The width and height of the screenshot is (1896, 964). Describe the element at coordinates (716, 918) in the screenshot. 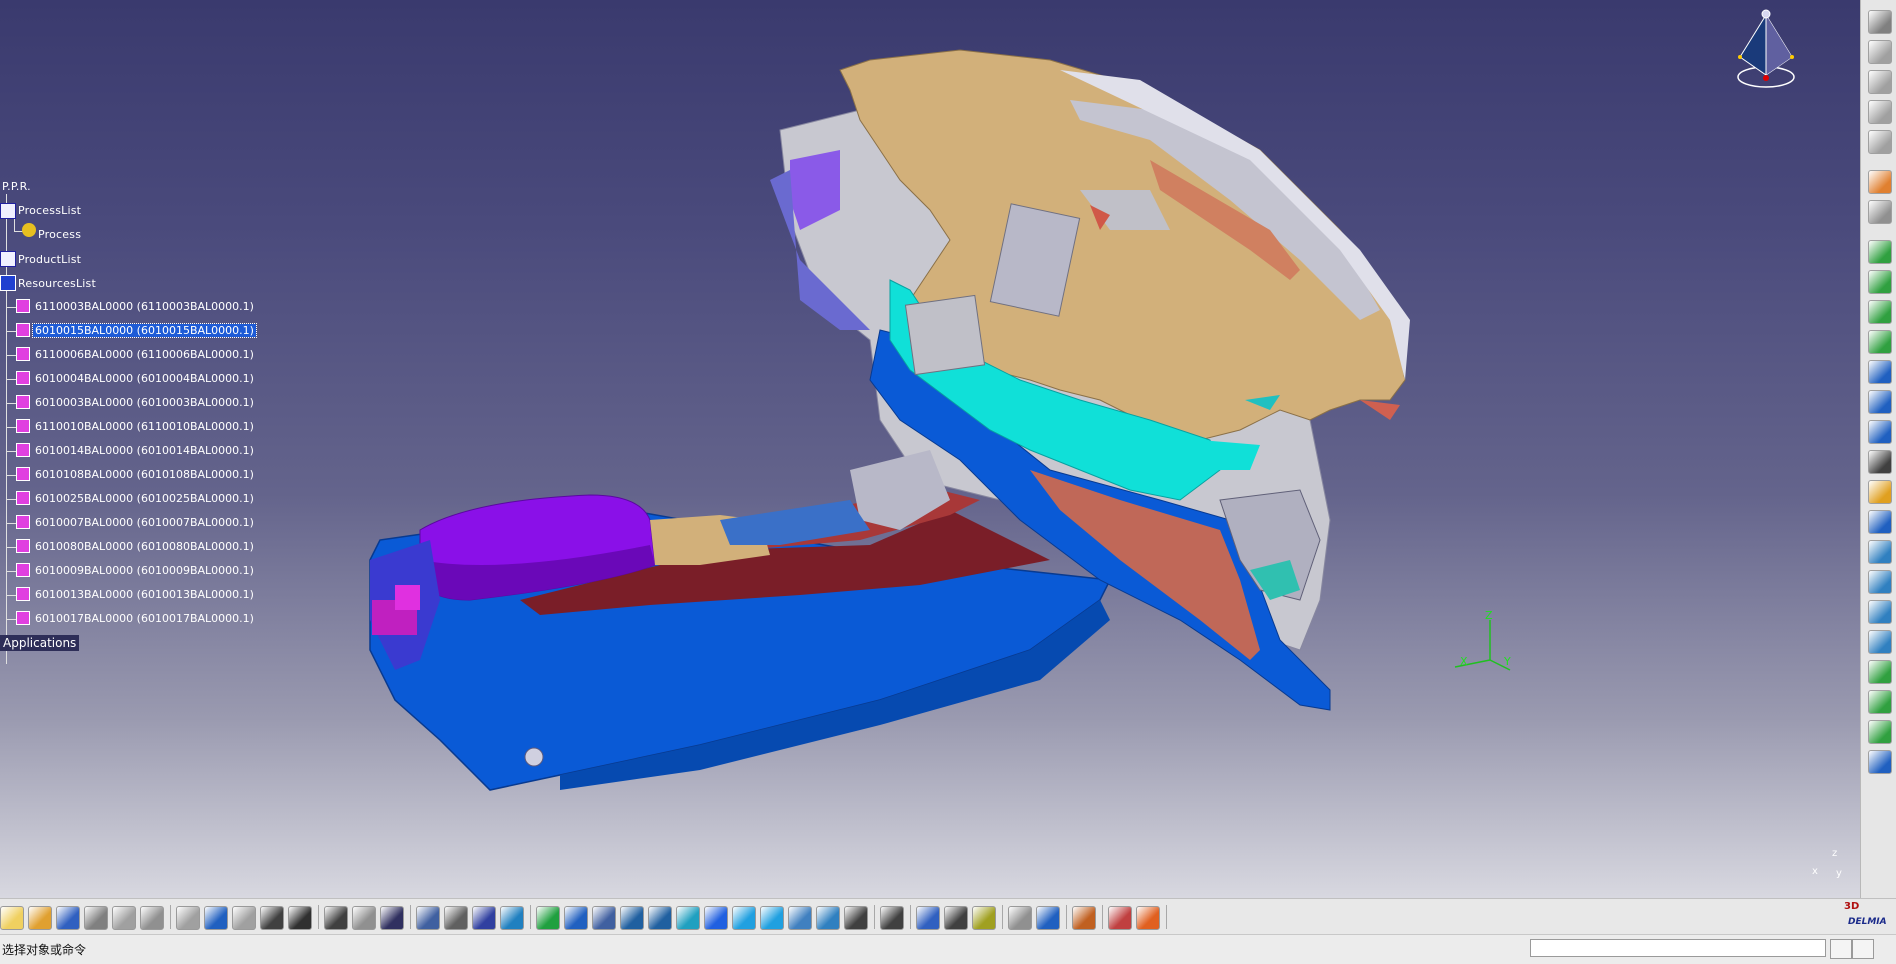

I see `multi-view-icon` at that location.